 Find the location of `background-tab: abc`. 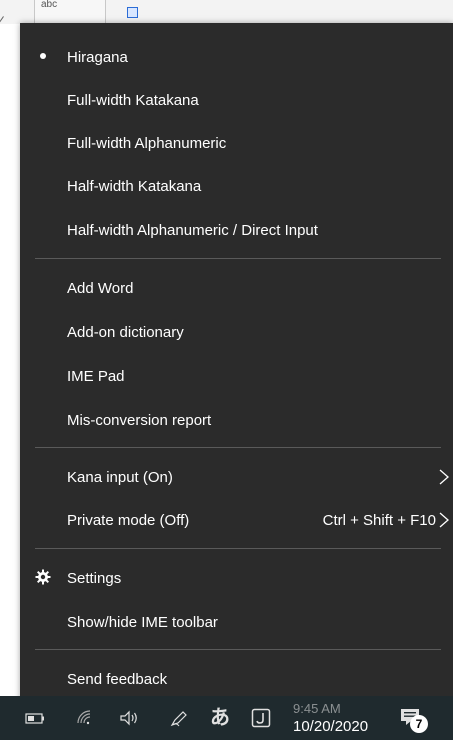

background-tab: abc is located at coordinates (70, 12).